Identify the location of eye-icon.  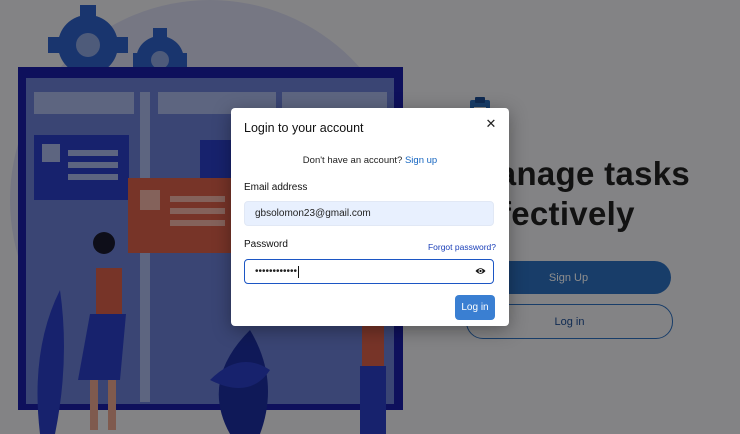
(480, 271).